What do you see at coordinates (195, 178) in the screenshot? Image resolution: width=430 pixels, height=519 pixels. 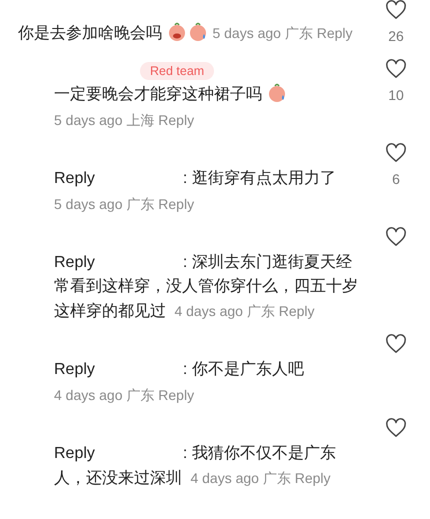 I see `comment-text: Reply : 逛街穿有点太用力了` at bounding box center [195, 178].